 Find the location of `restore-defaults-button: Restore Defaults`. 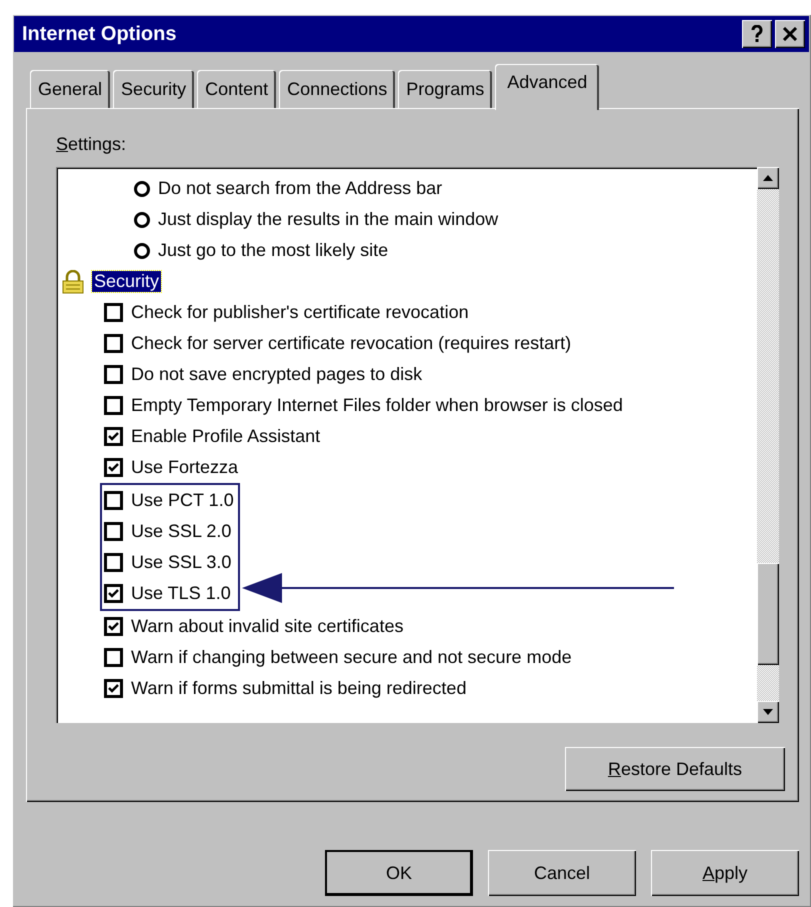

restore-defaults-button: Restore Defaults is located at coordinates (675, 769).